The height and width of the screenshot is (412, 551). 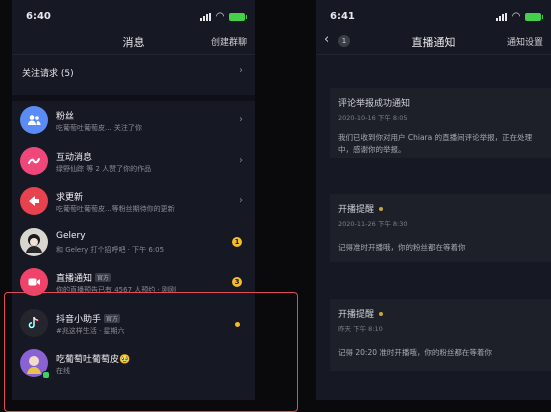 What do you see at coordinates (237, 324) in the screenshot?
I see `unread-dot` at bounding box center [237, 324].